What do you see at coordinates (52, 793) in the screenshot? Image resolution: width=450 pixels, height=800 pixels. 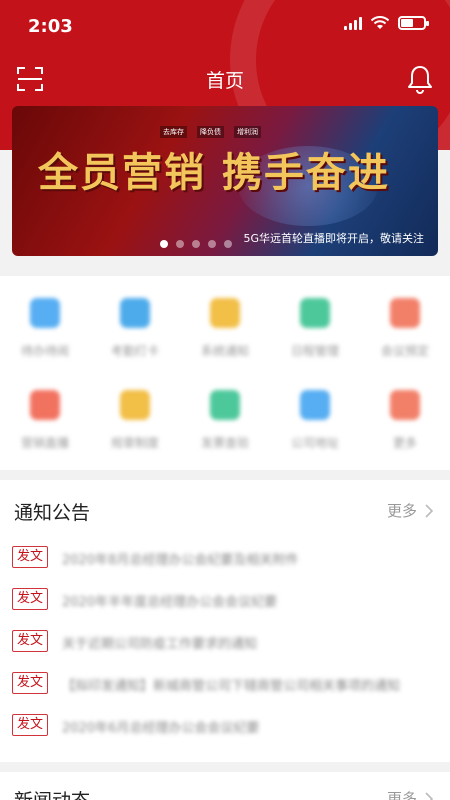 I see `news-title: 新闻动态` at bounding box center [52, 793].